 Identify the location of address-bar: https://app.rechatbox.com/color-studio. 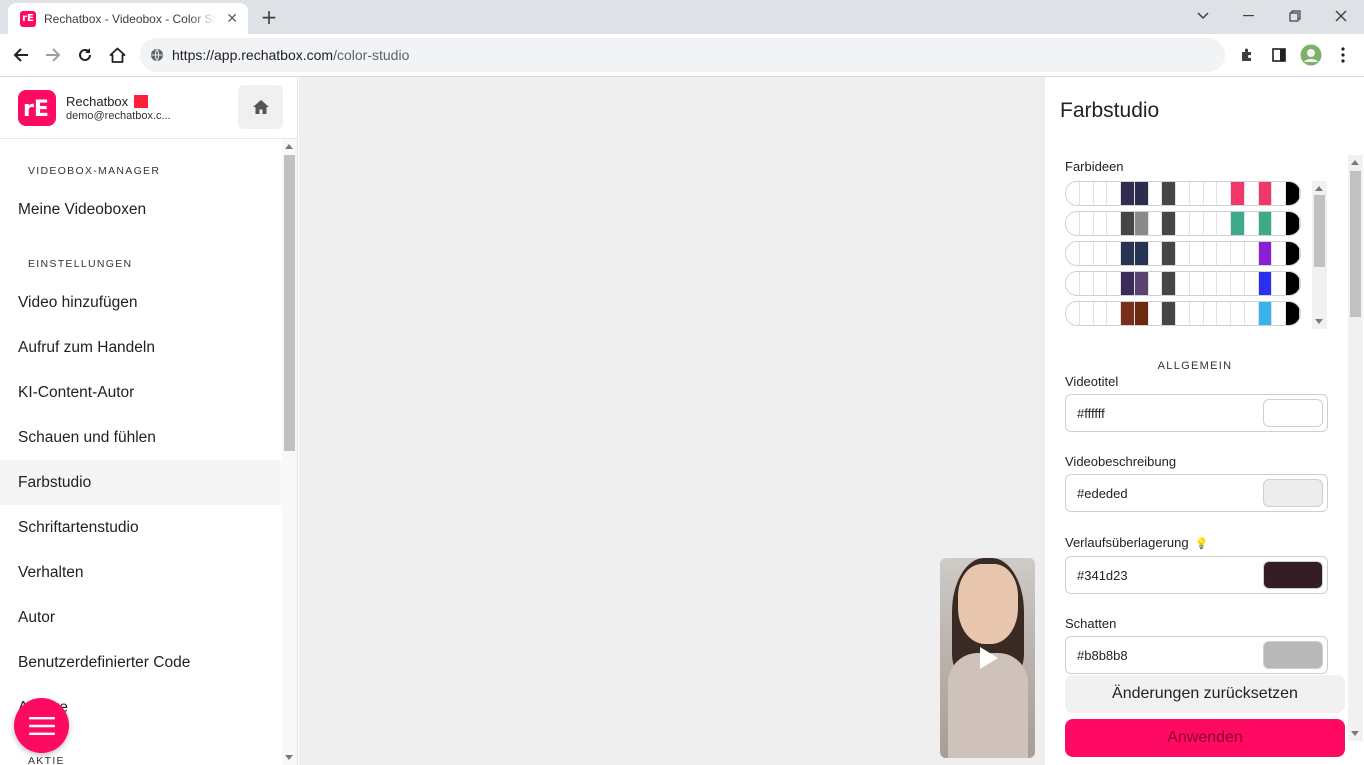
(682, 55).